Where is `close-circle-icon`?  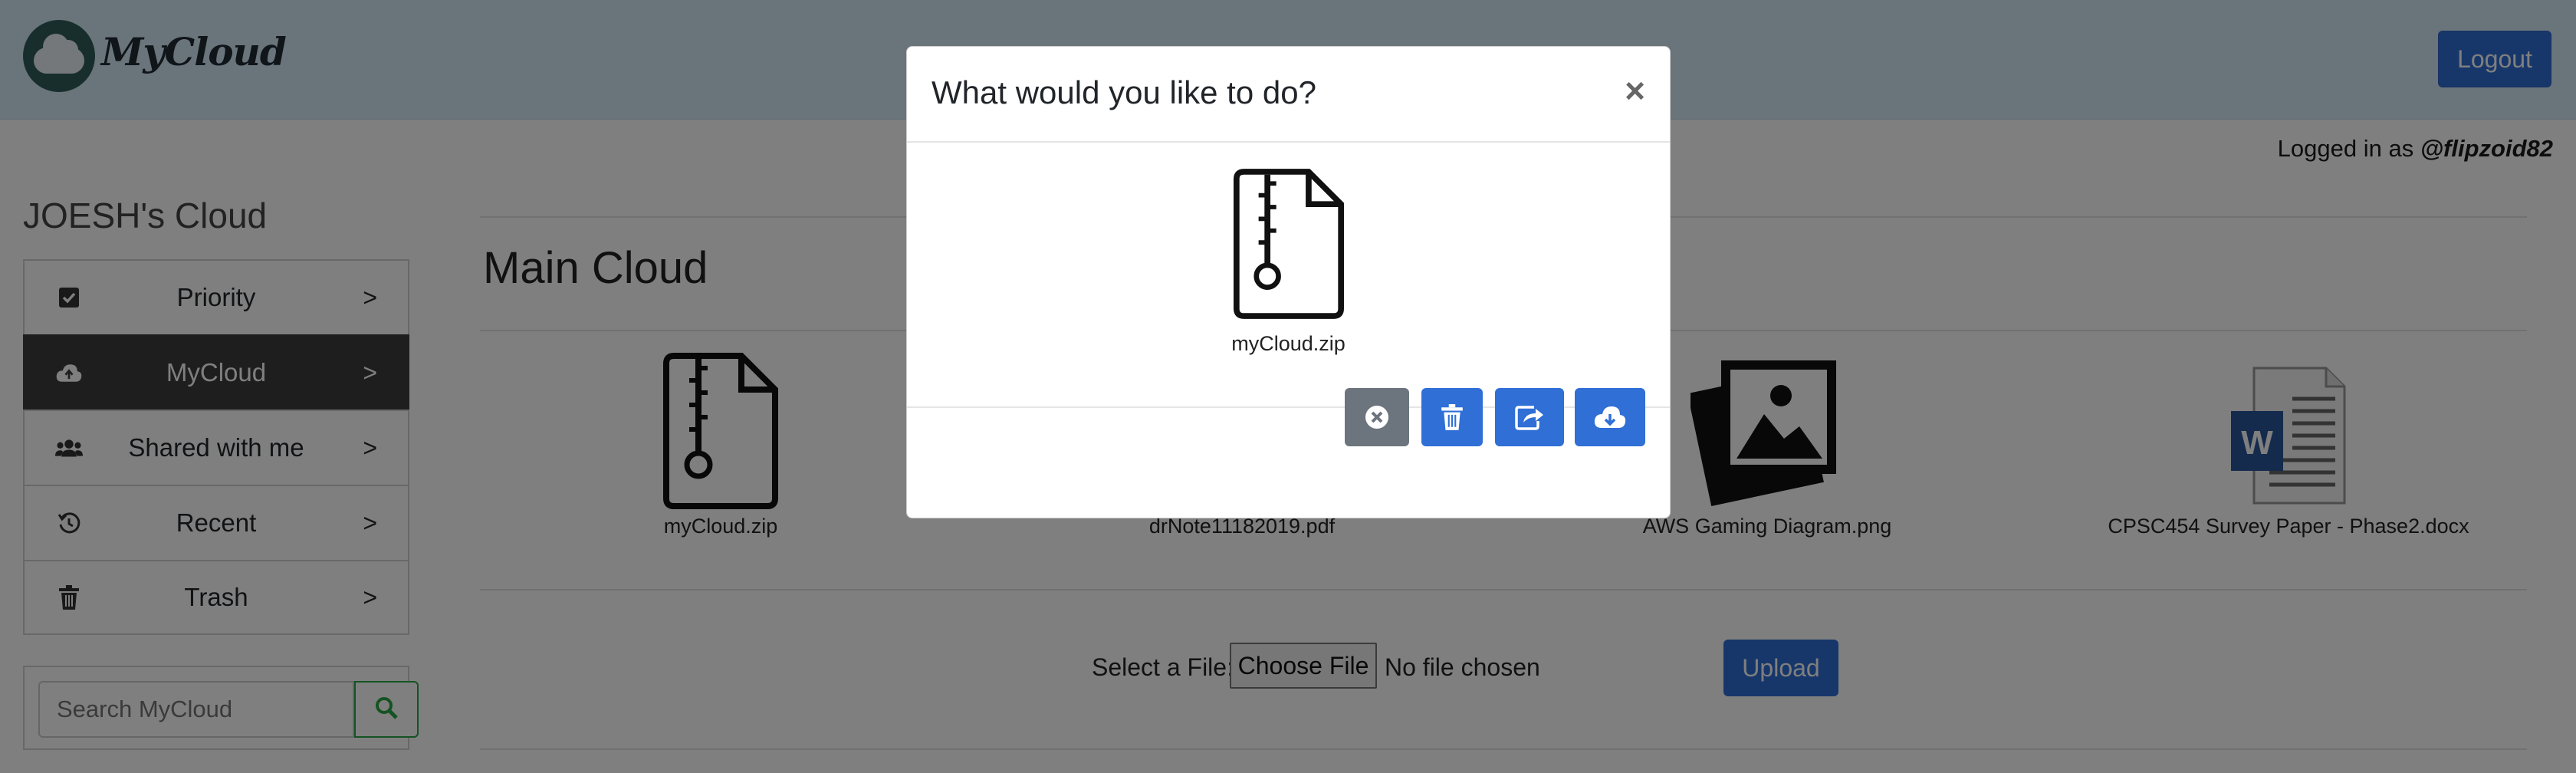
close-circle-icon is located at coordinates (1377, 418).